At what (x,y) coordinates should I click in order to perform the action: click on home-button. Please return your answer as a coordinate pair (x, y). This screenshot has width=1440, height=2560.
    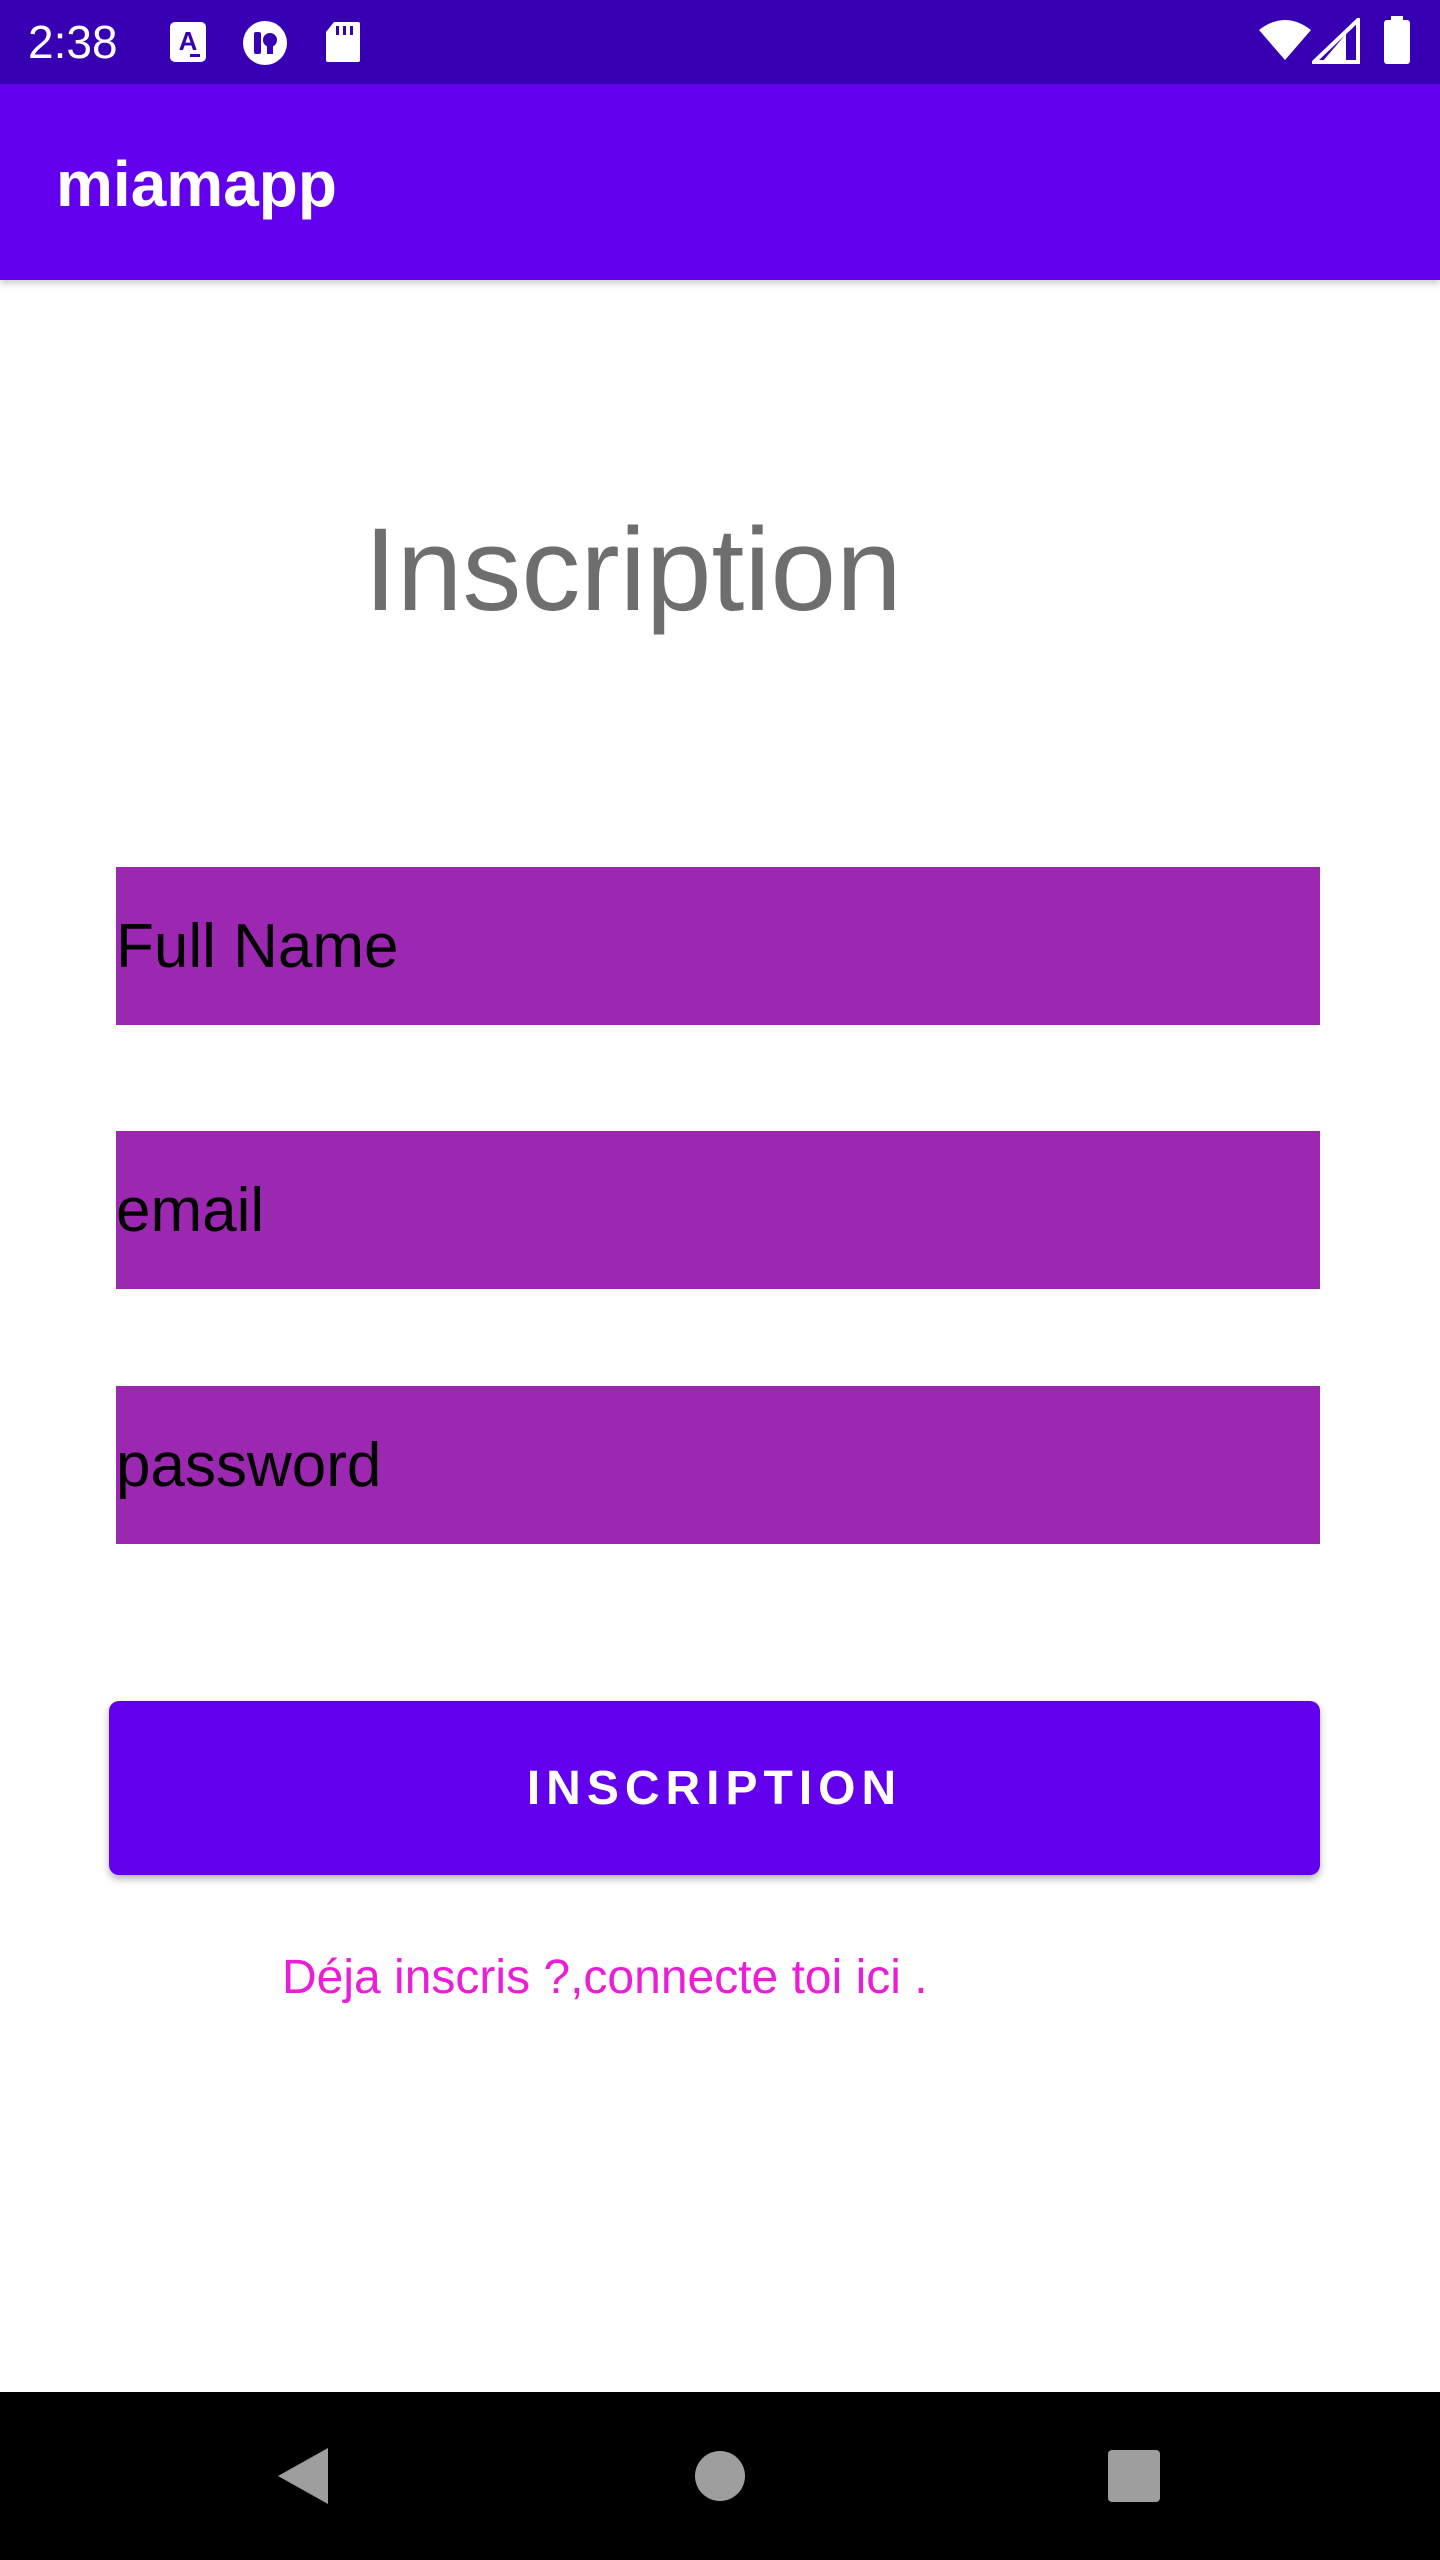
    Looking at the image, I should click on (720, 2476).